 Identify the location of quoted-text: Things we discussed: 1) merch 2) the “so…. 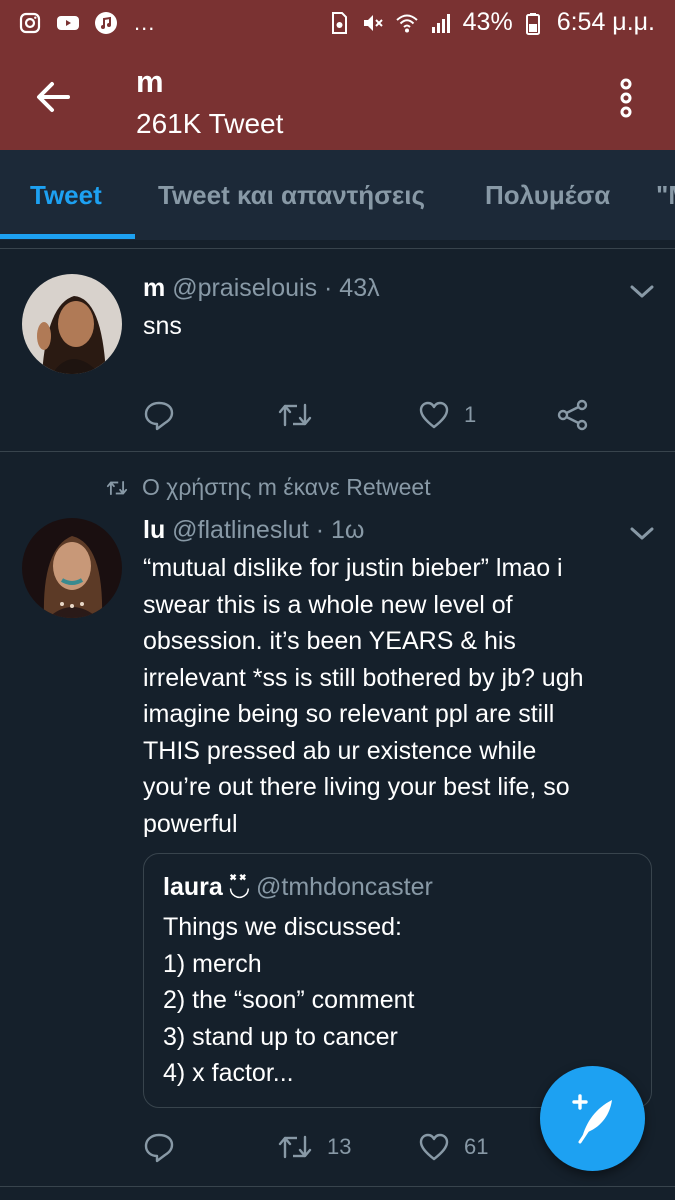
(289, 1000).